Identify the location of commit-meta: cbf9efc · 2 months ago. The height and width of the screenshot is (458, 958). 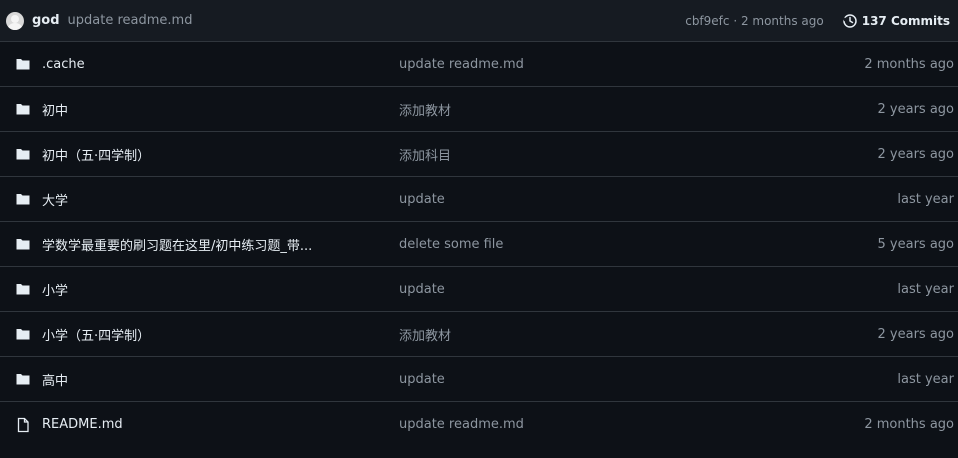
(754, 21).